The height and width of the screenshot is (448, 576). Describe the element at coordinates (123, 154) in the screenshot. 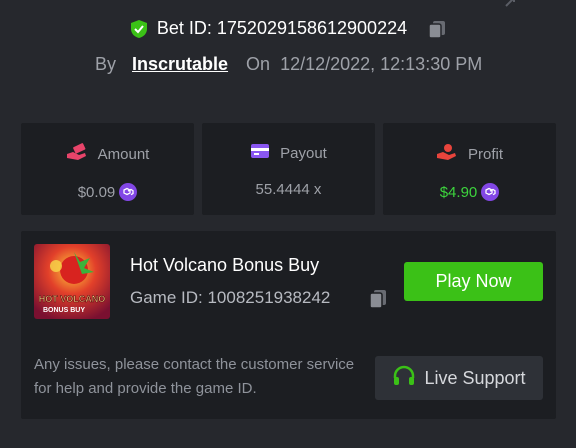

I see `amount-label: Amount` at that location.